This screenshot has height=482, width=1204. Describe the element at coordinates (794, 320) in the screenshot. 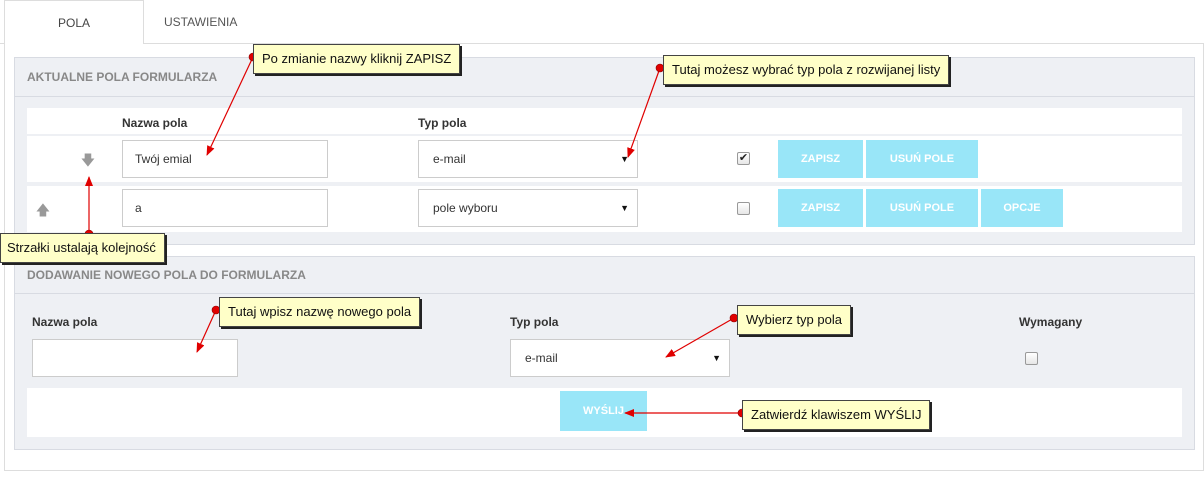

I see `callout-new-type: Wybierz typ pola` at that location.